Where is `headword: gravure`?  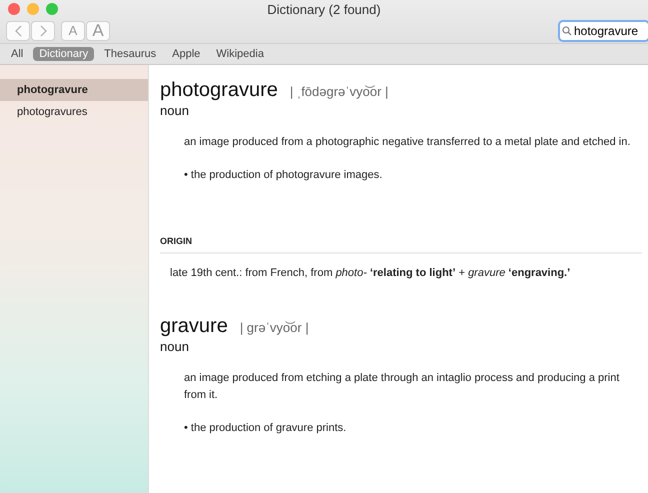 headword: gravure is located at coordinates (194, 326).